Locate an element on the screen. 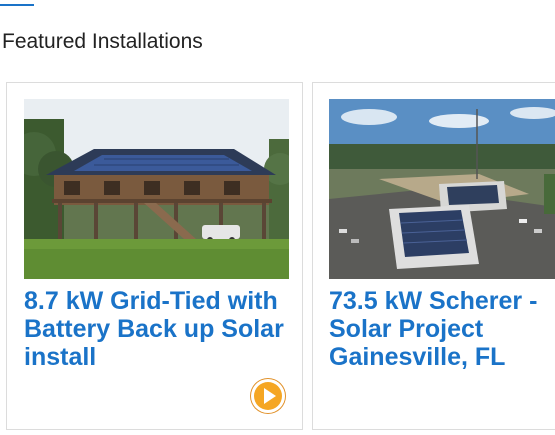 This screenshot has width=555, height=435. section-title: Featured Installations is located at coordinates (102, 41).